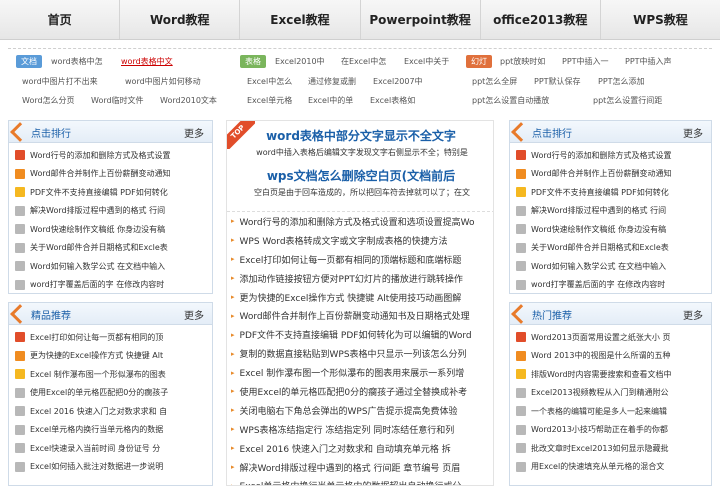 This screenshot has height=486, width=720. Describe the element at coordinates (360, 315) in the screenshot. I see `article-item: ▸ Word邮件合并制作上百份薪酬变动通知书及日期格式处理` at that location.